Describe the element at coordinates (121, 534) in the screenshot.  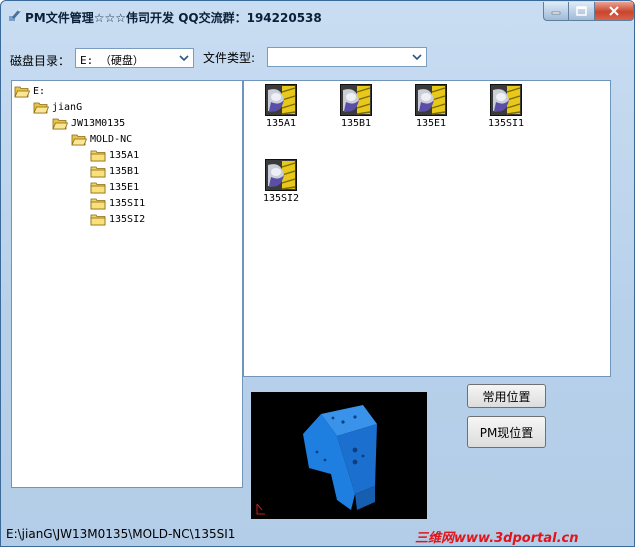
I see `status-path: E:\jianG\JW13M0135\MOLD-NC\135SI1` at that location.